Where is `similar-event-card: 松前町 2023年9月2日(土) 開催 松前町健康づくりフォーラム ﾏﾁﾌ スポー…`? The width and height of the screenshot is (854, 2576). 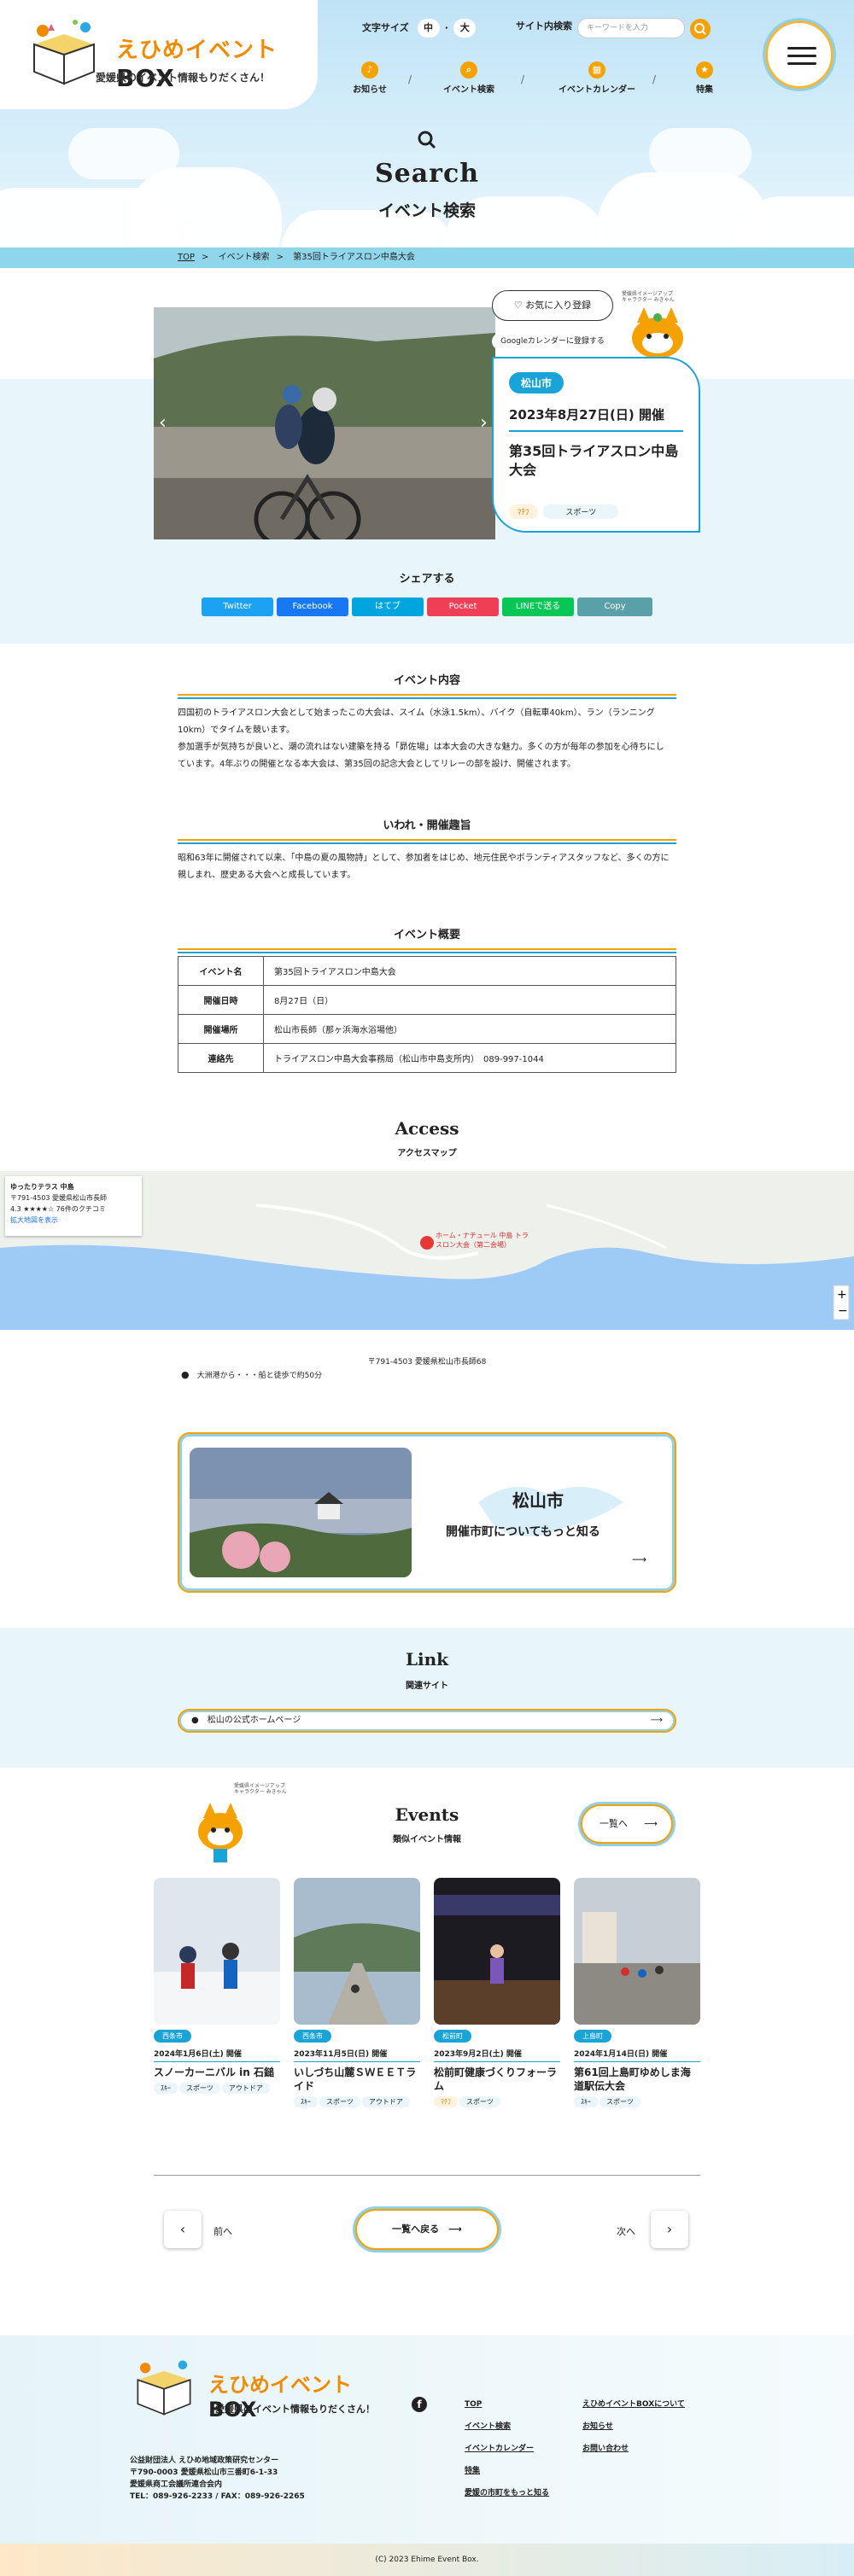
similar-event-card: 松前町 2023年9月2日(土) 開催 松前町健康づくりフォーラム ﾏﾁﾌ スポー… is located at coordinates (497, 1994).